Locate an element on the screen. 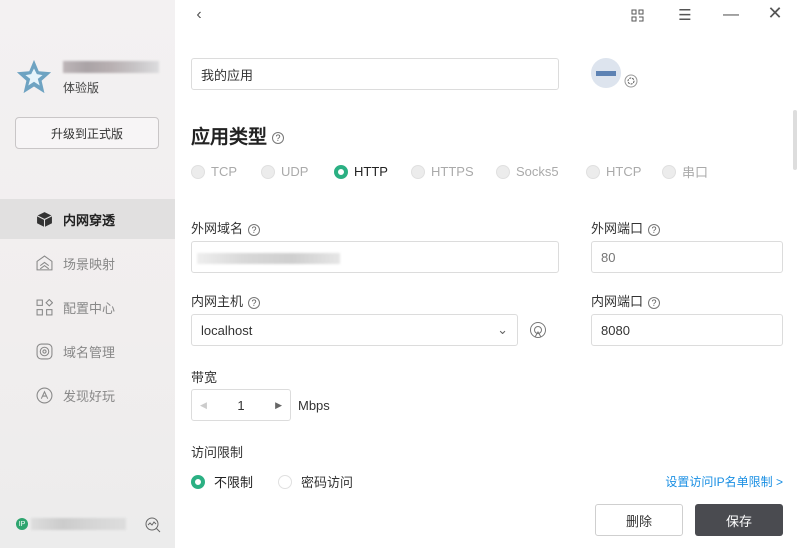  app-type-radio-group: TCP UDP HTTP HTTPS Socks5 HTCP 串口 is located at coordinates (449, 171).